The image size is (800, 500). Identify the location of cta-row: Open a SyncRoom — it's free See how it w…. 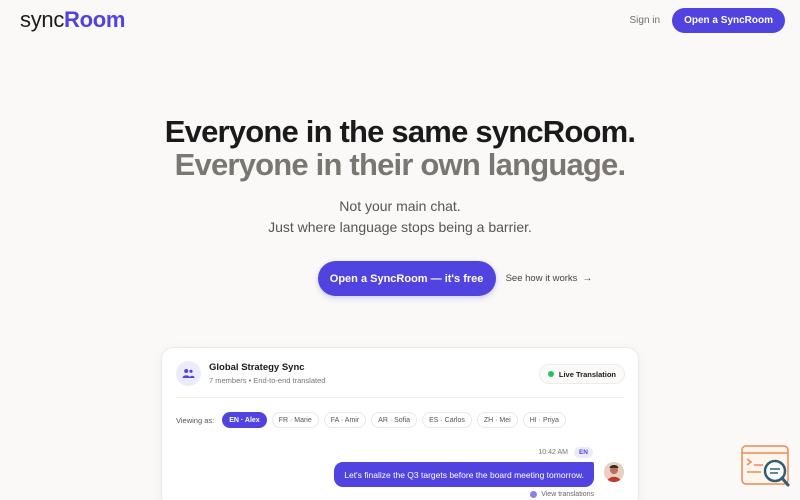
(400, 278).